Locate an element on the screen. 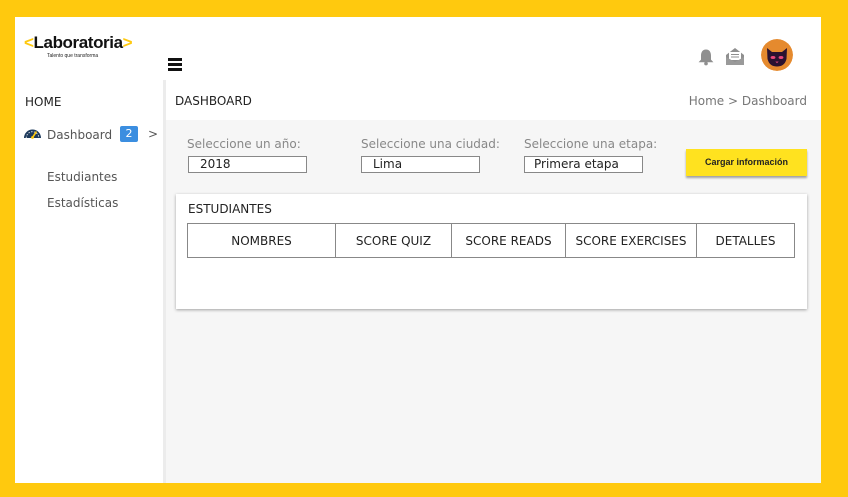  sidebar-item-estadisticas: Estadísticas is located at coordinates (82, 203).